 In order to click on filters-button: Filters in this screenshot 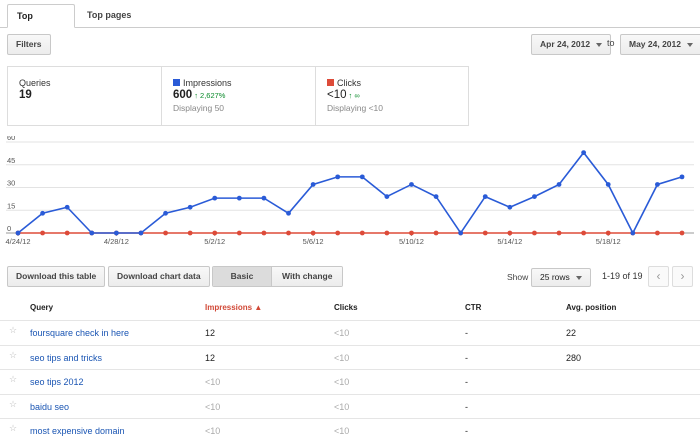, I will do `click(29, 44)`.